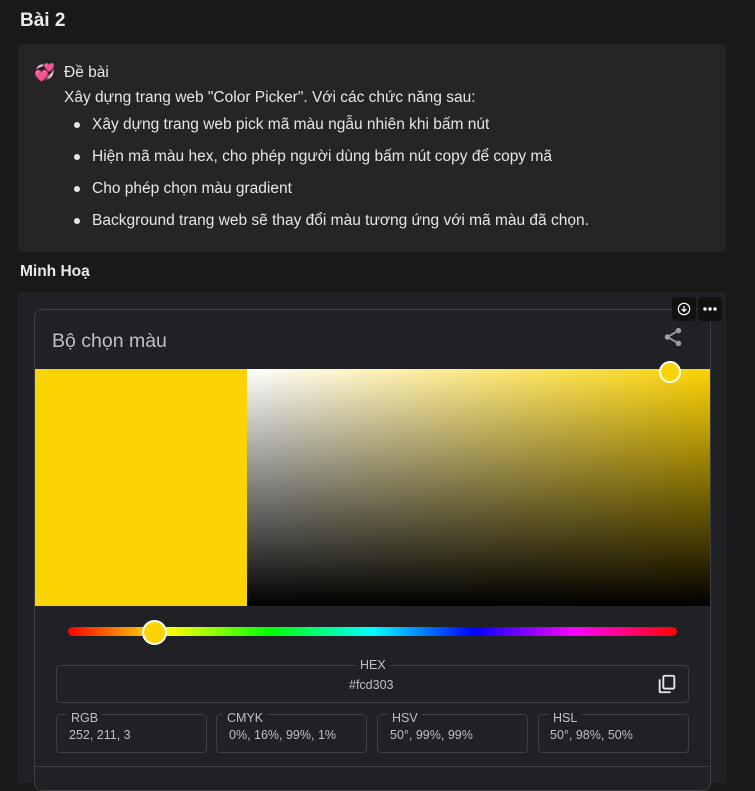  I want to click on hsv-label: HSV, so click(405, 718).